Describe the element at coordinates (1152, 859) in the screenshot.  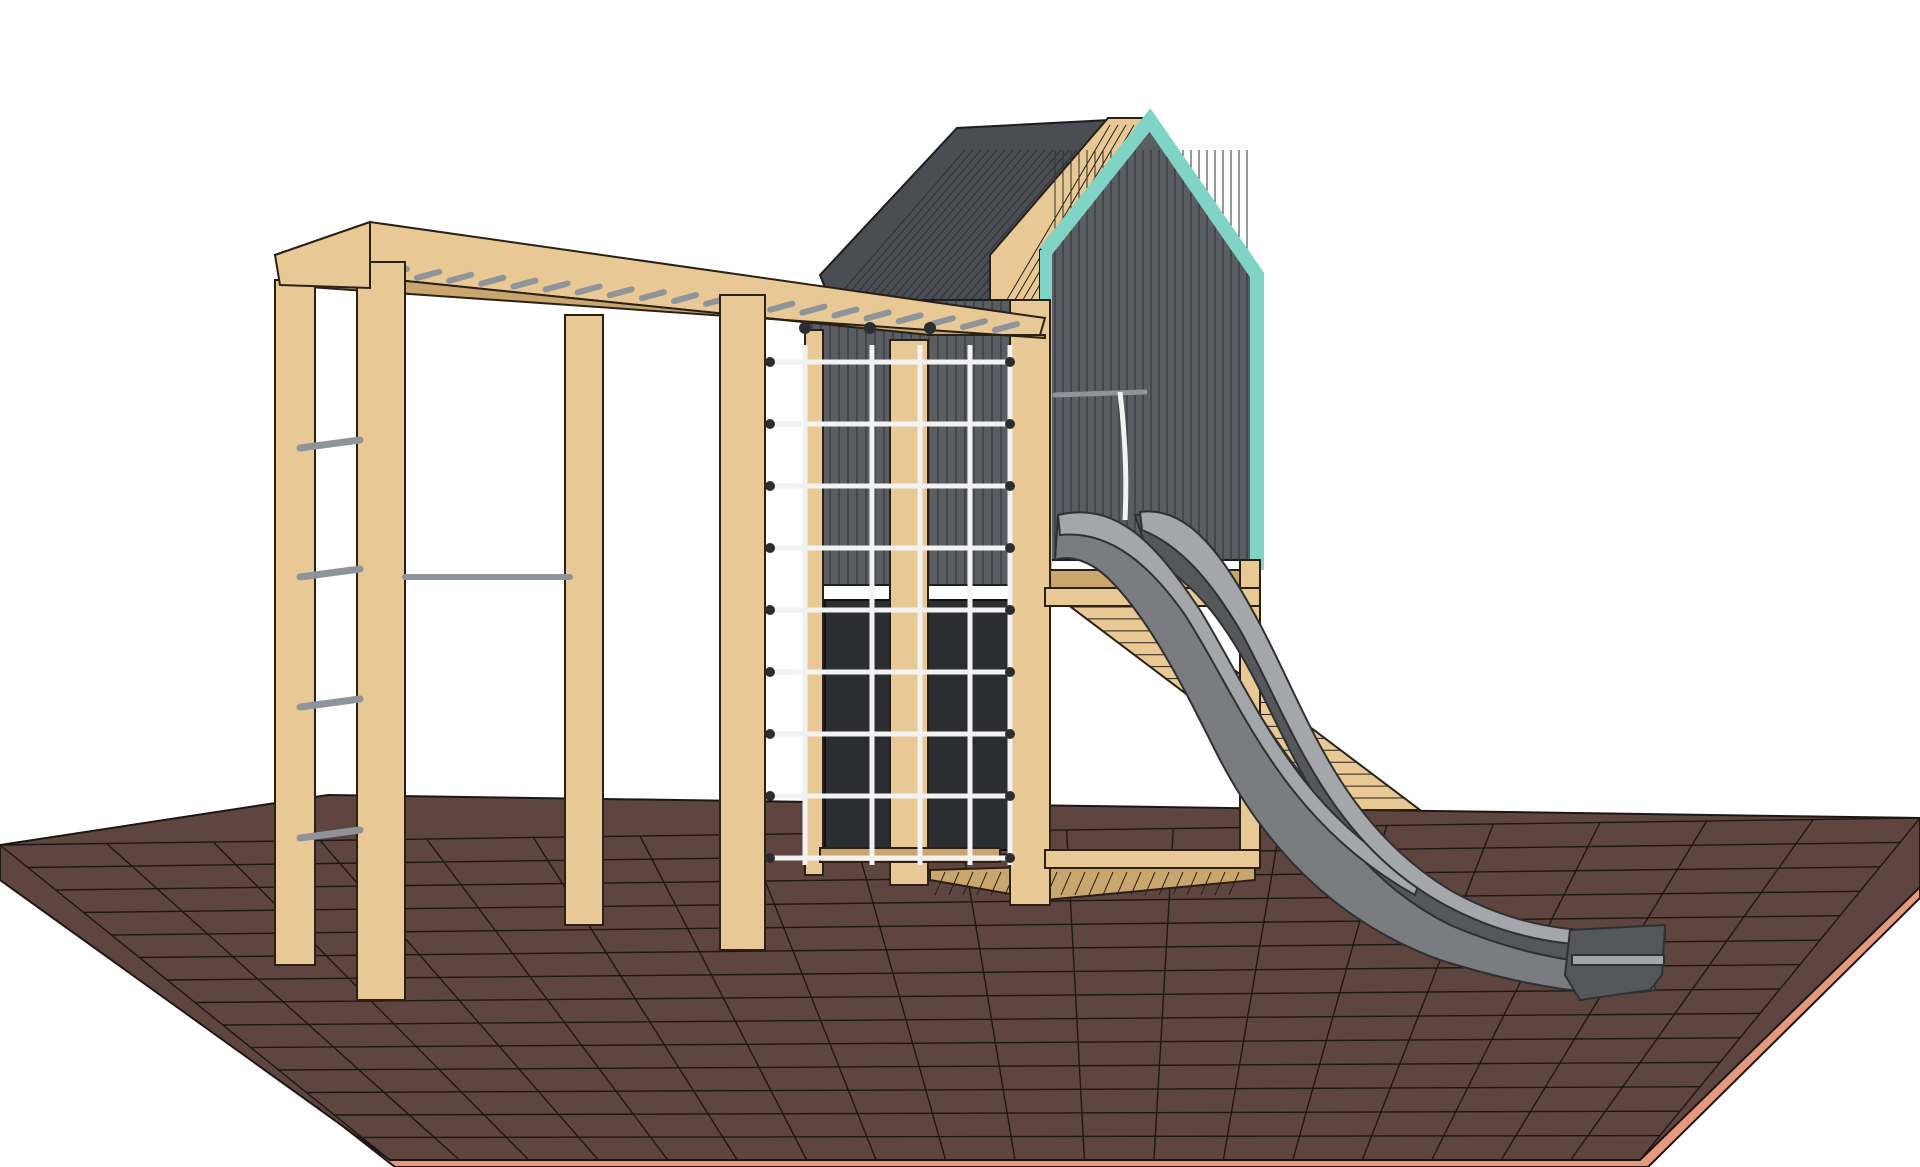
I see `house-beam-low` at that location.